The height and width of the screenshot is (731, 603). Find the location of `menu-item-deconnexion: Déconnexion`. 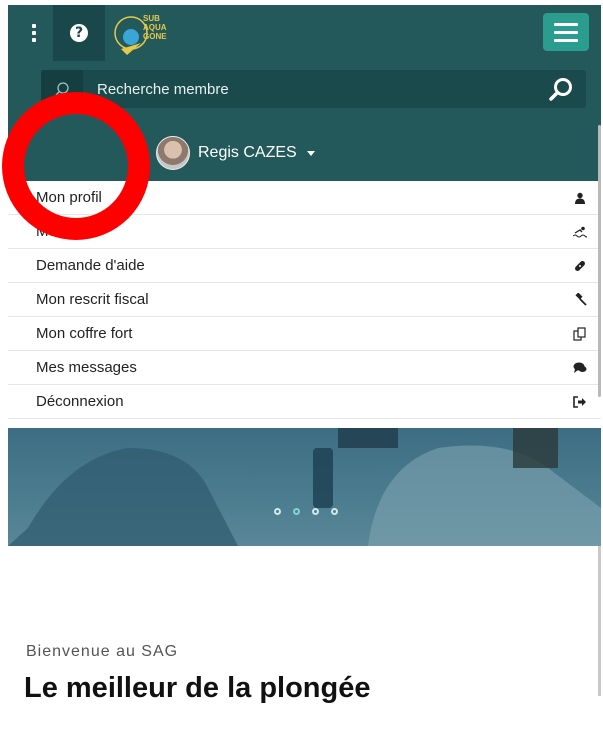

menu-item-deconnexion: Déconnexion is located at coordinates (304, 402).